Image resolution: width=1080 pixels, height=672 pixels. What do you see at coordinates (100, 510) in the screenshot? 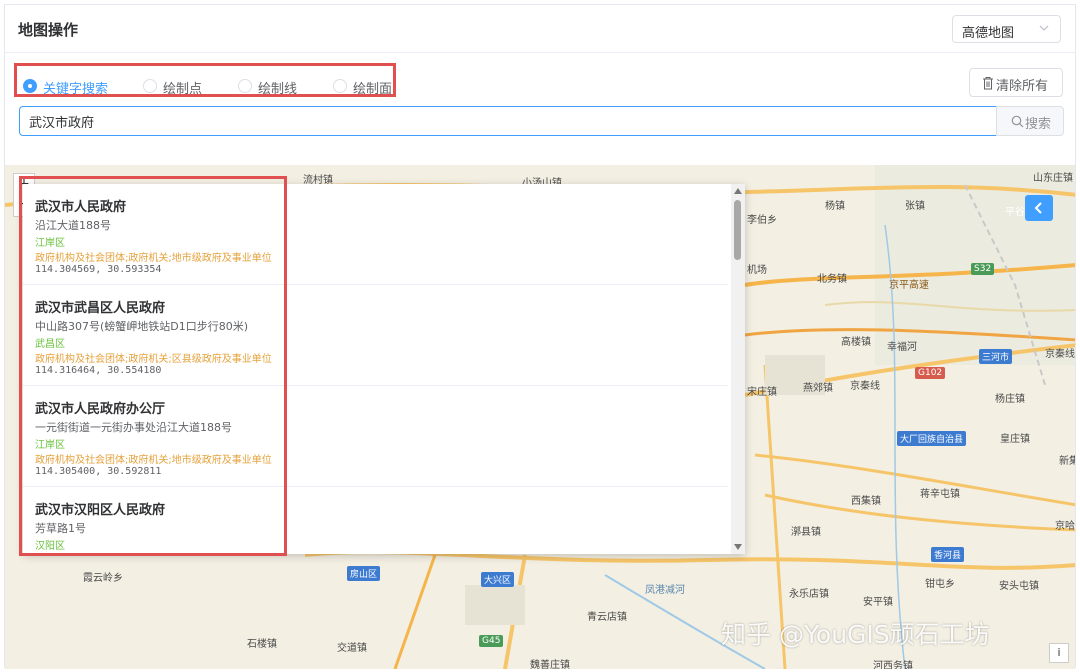
I see `result-name: 武汉市汉阳区人民政府` at bounding box center [100, 510].